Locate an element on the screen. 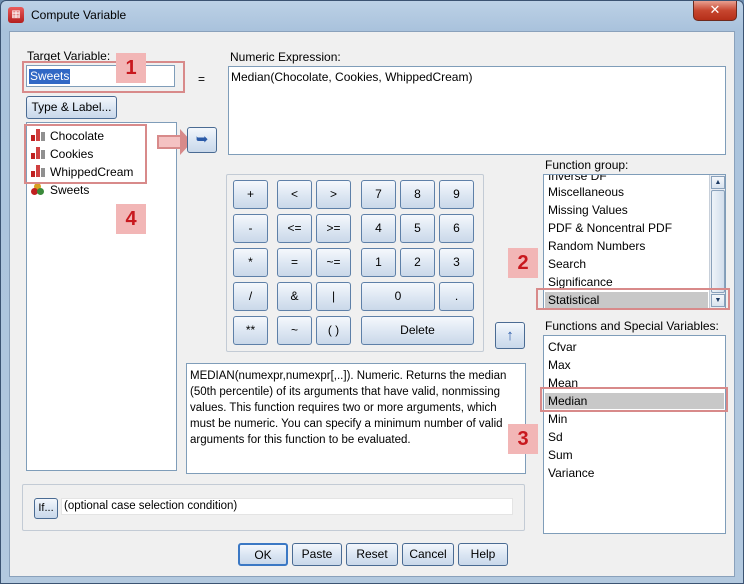  calc-less-than-button: < is located at coordinates (294, 194).